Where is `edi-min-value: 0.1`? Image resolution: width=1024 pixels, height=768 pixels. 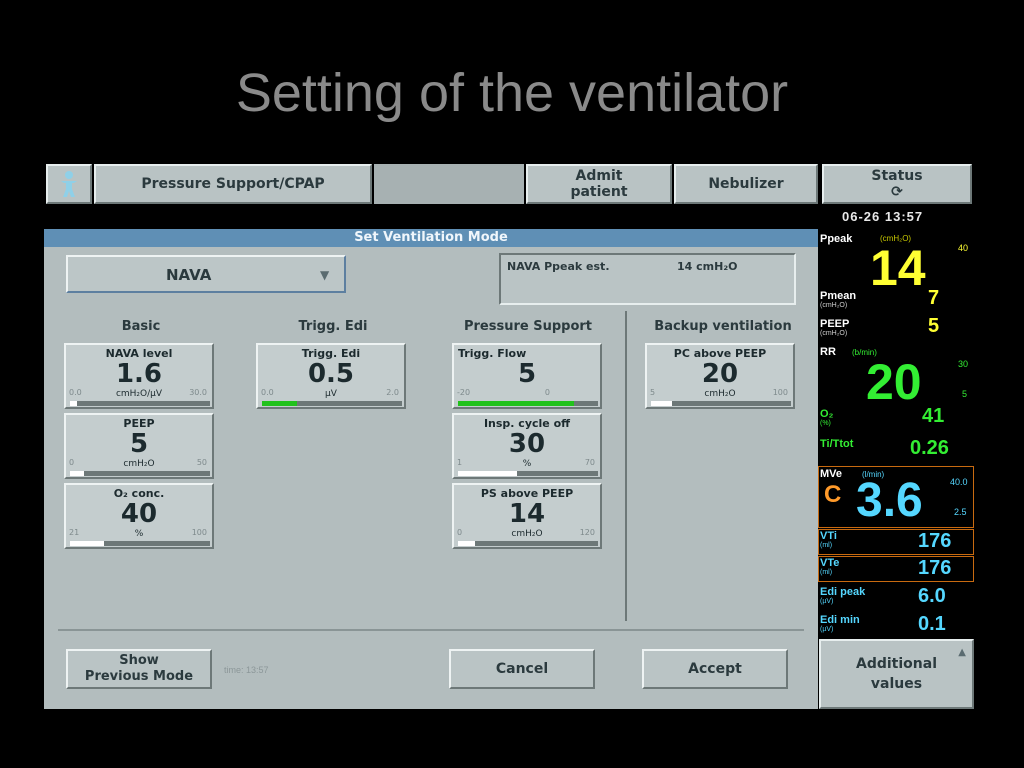 edi-min-value: 0.1 is located at coordinates (932, 624).